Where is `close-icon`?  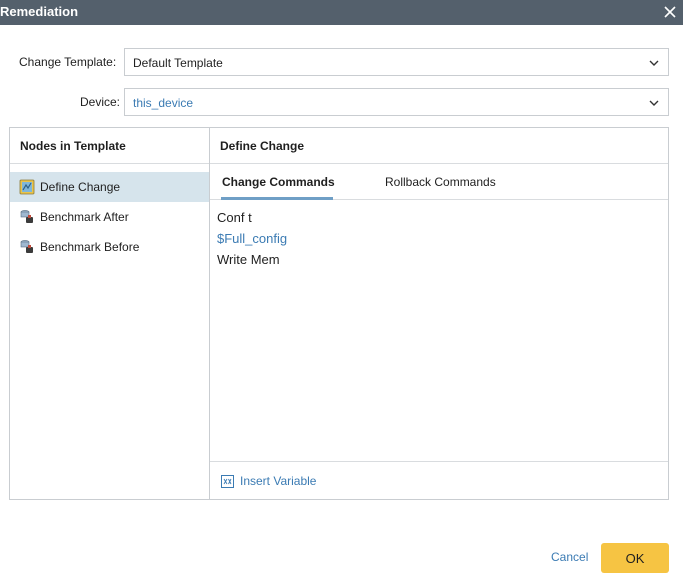 close-icon is located at coordinates (670, 12).